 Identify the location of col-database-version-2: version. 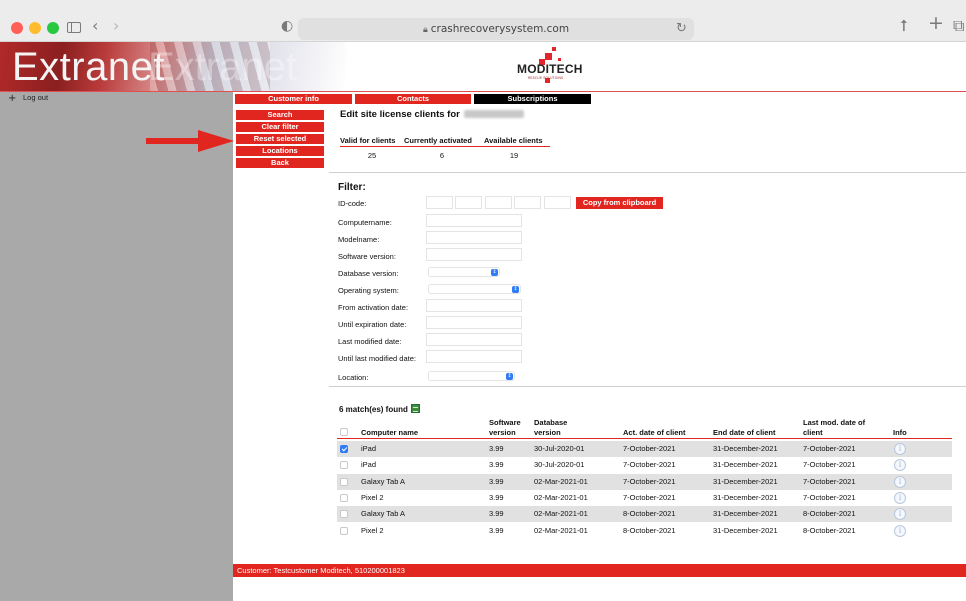
(547, 432).